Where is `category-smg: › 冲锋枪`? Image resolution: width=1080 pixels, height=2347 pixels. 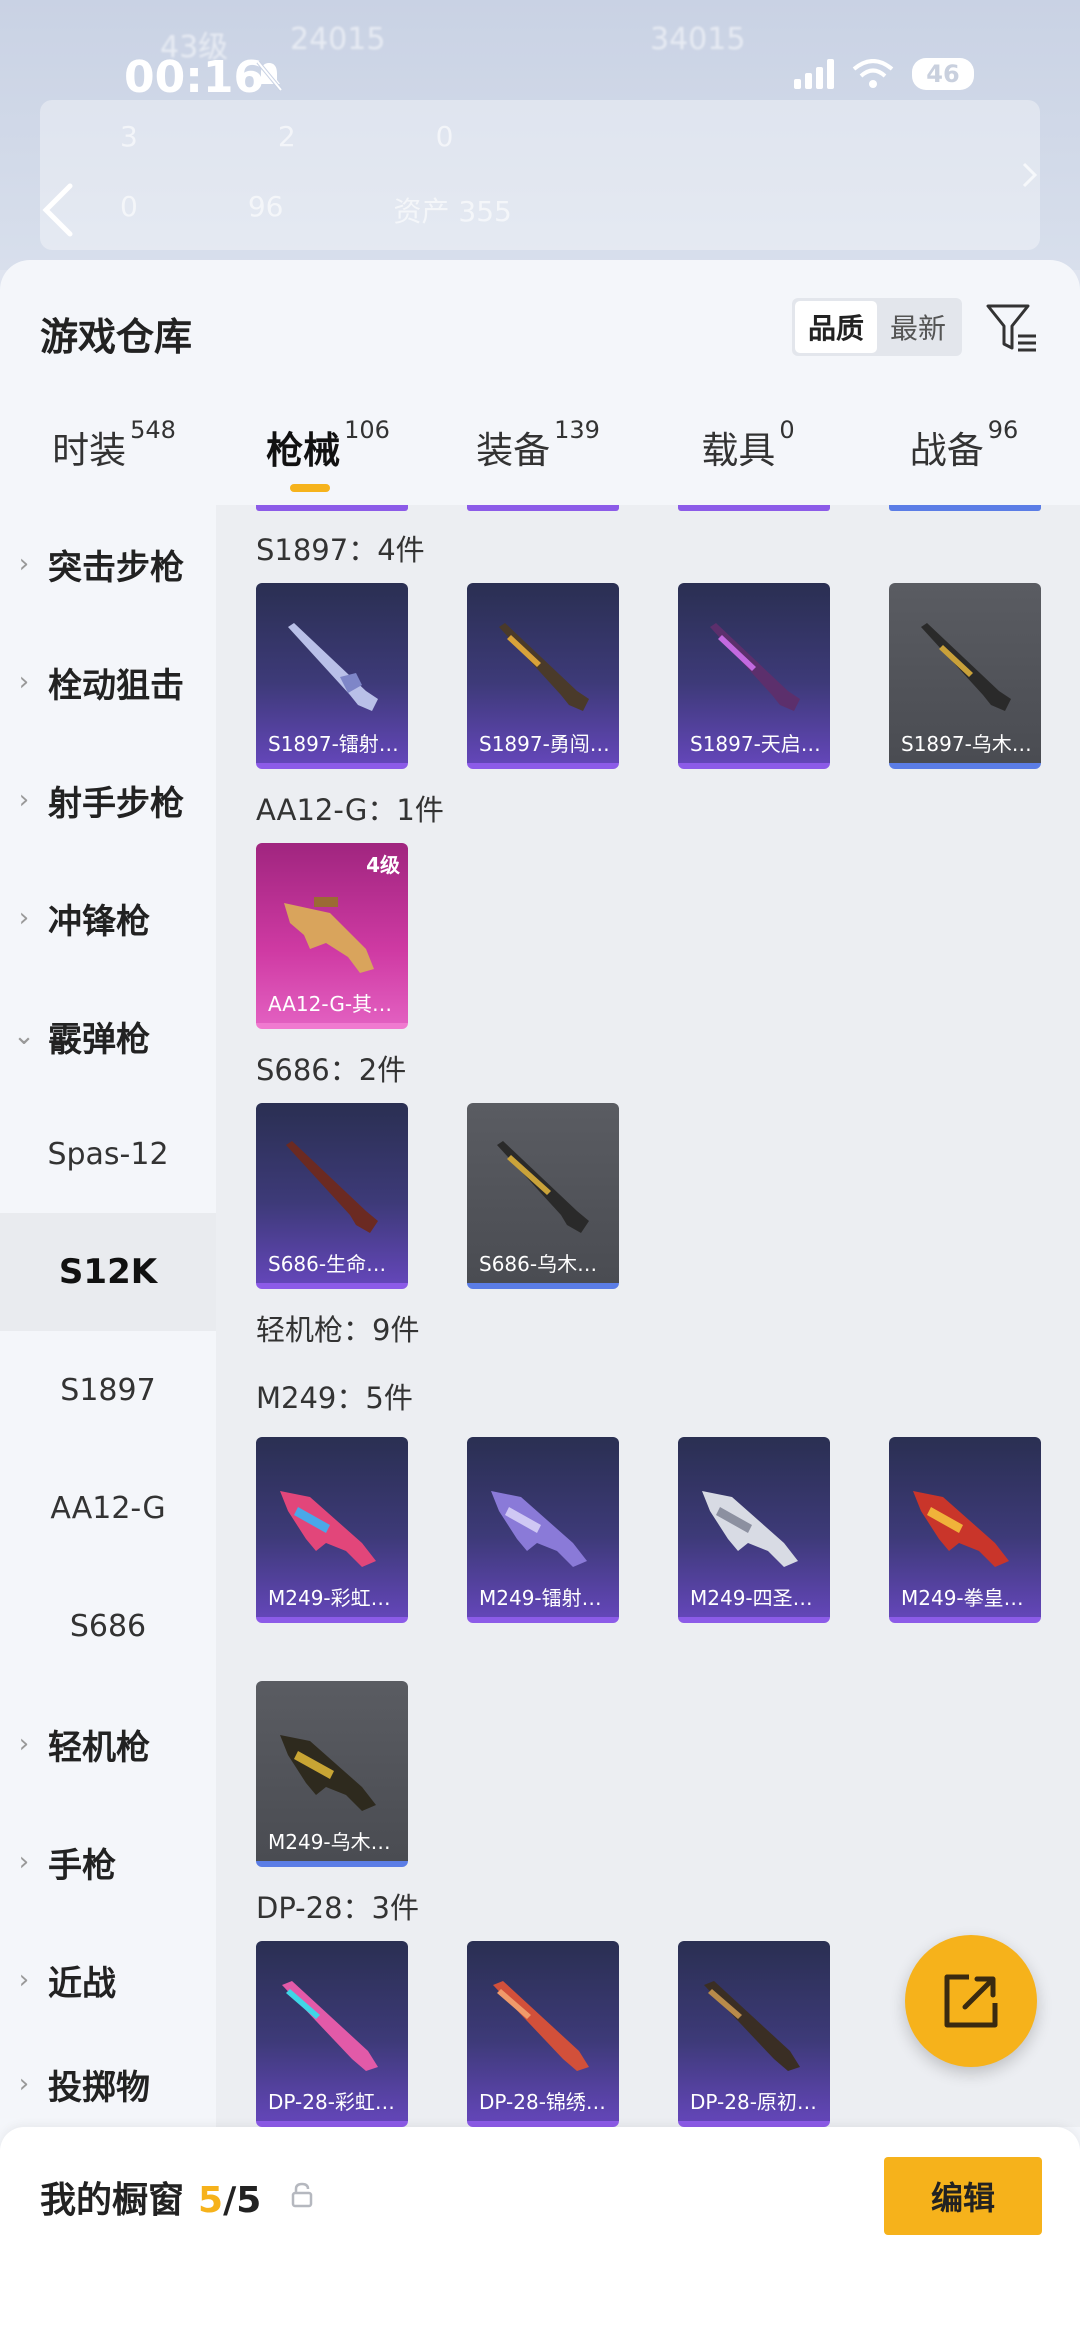 category-smg: › 冲锋枪 is located at coordinates (108, 918).